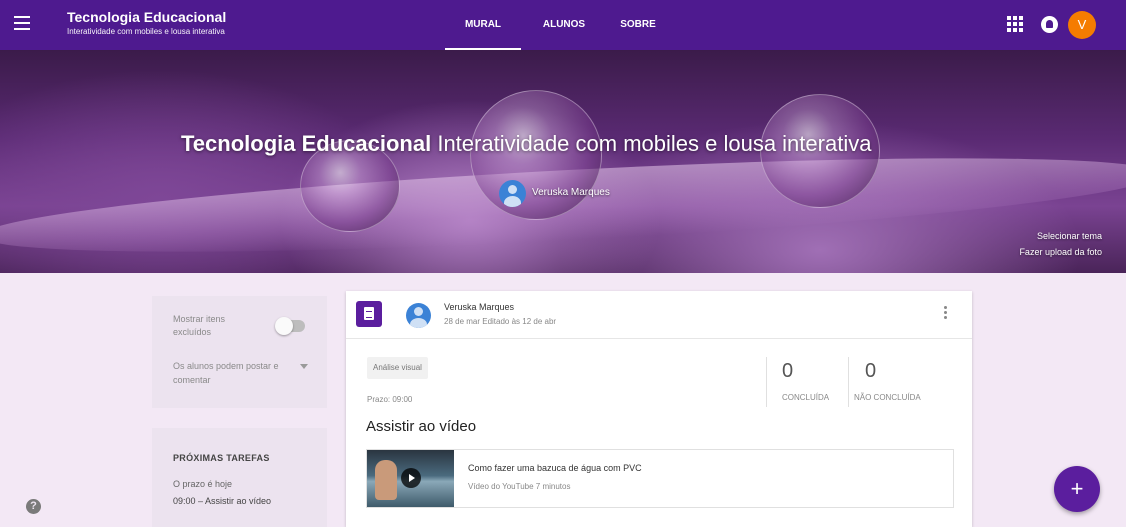 This screenshot has height=527, width=1126. Describe the element at coordinates (199, 325) in the screenshot. I see `show-deleted-label: Mostrar itens excluídos` at that location.